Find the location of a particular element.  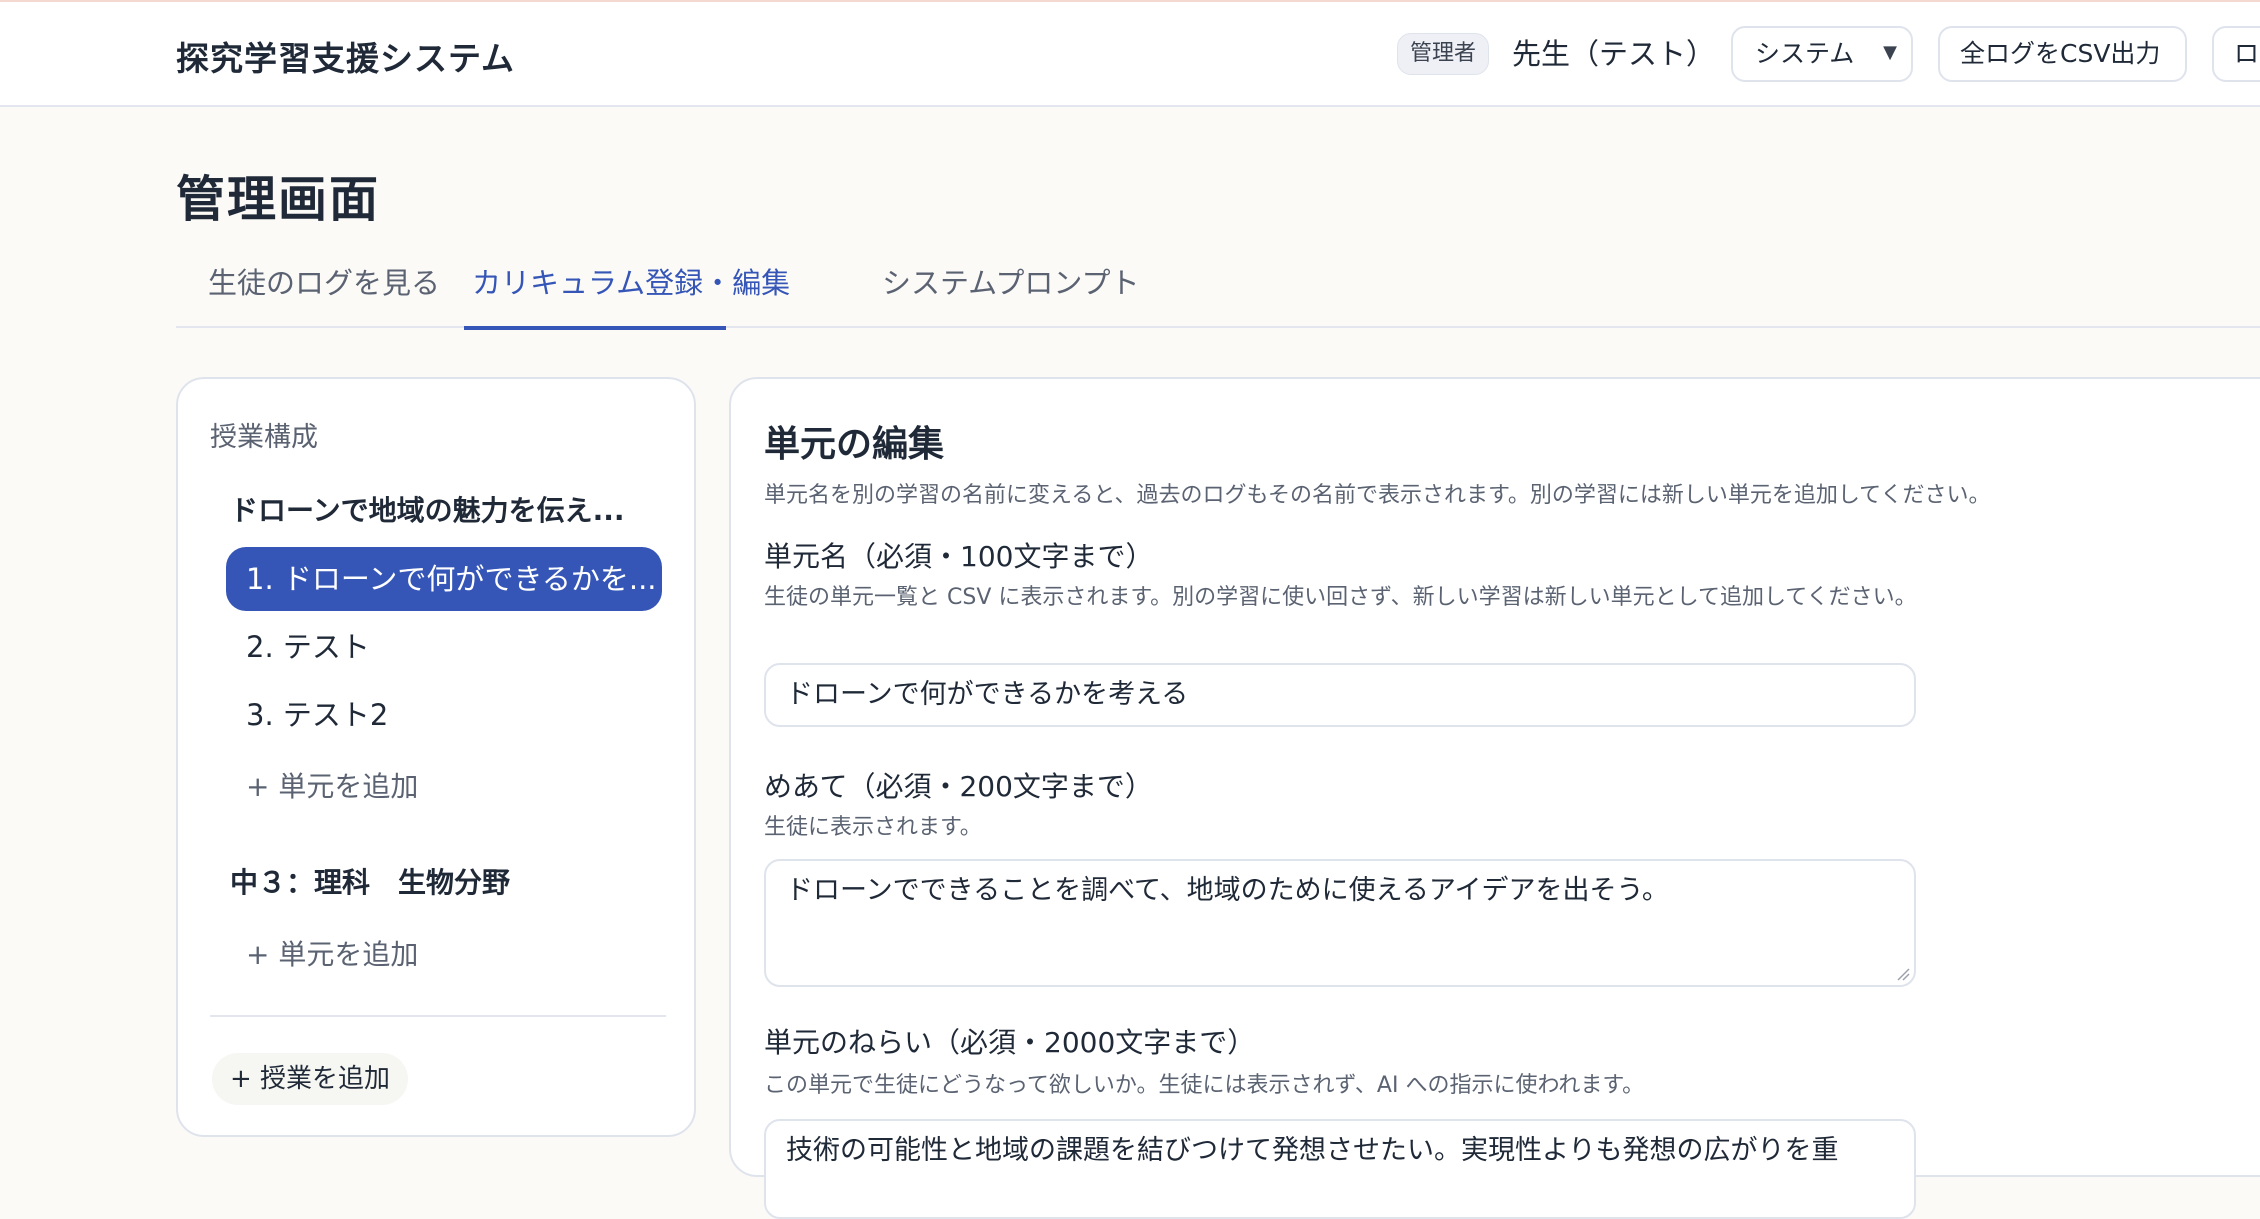

page-title: 管理画面 is located at coordinates (278, 199).